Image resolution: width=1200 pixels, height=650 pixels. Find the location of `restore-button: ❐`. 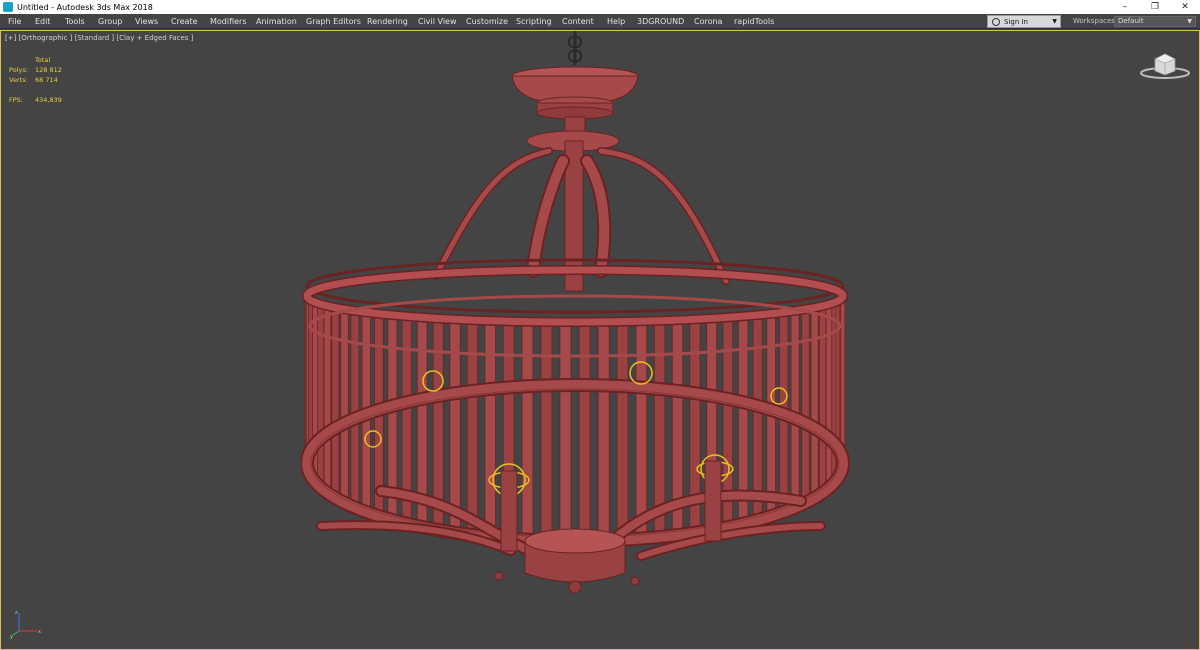

restore-button: ❐ is located at coordinates (1155, 7).